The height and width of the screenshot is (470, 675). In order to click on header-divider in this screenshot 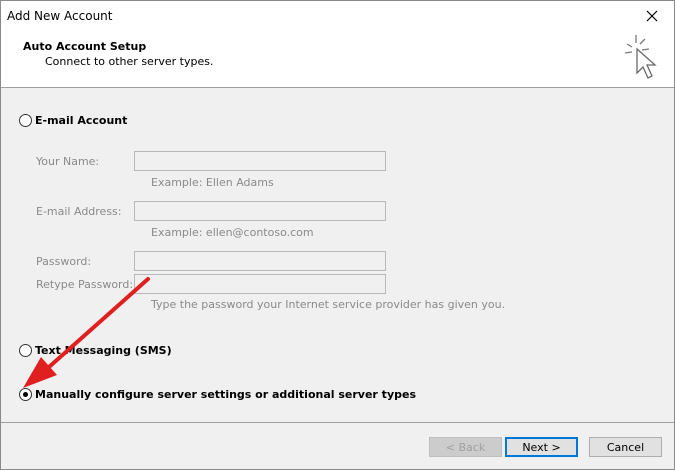, I will do `click(337, 87)`.